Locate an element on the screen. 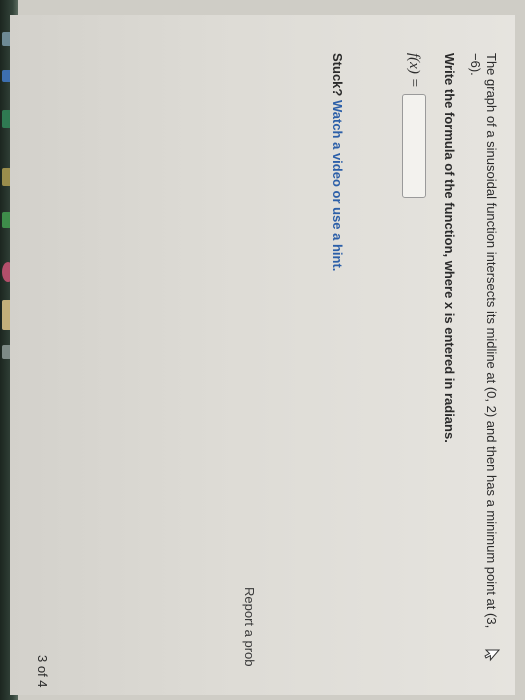 The image size is (525, 700). report-problem-link: Report a prob is located at coordinates (249, 627).